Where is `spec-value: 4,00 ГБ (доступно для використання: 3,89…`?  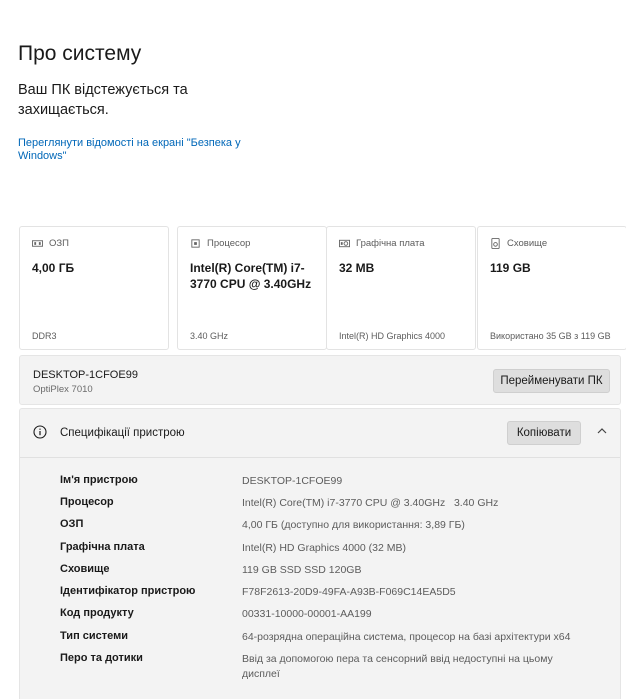 spec-value: 4,00 ГБ (доступно для використання: 3,89… is located at coordinates (353, 525).